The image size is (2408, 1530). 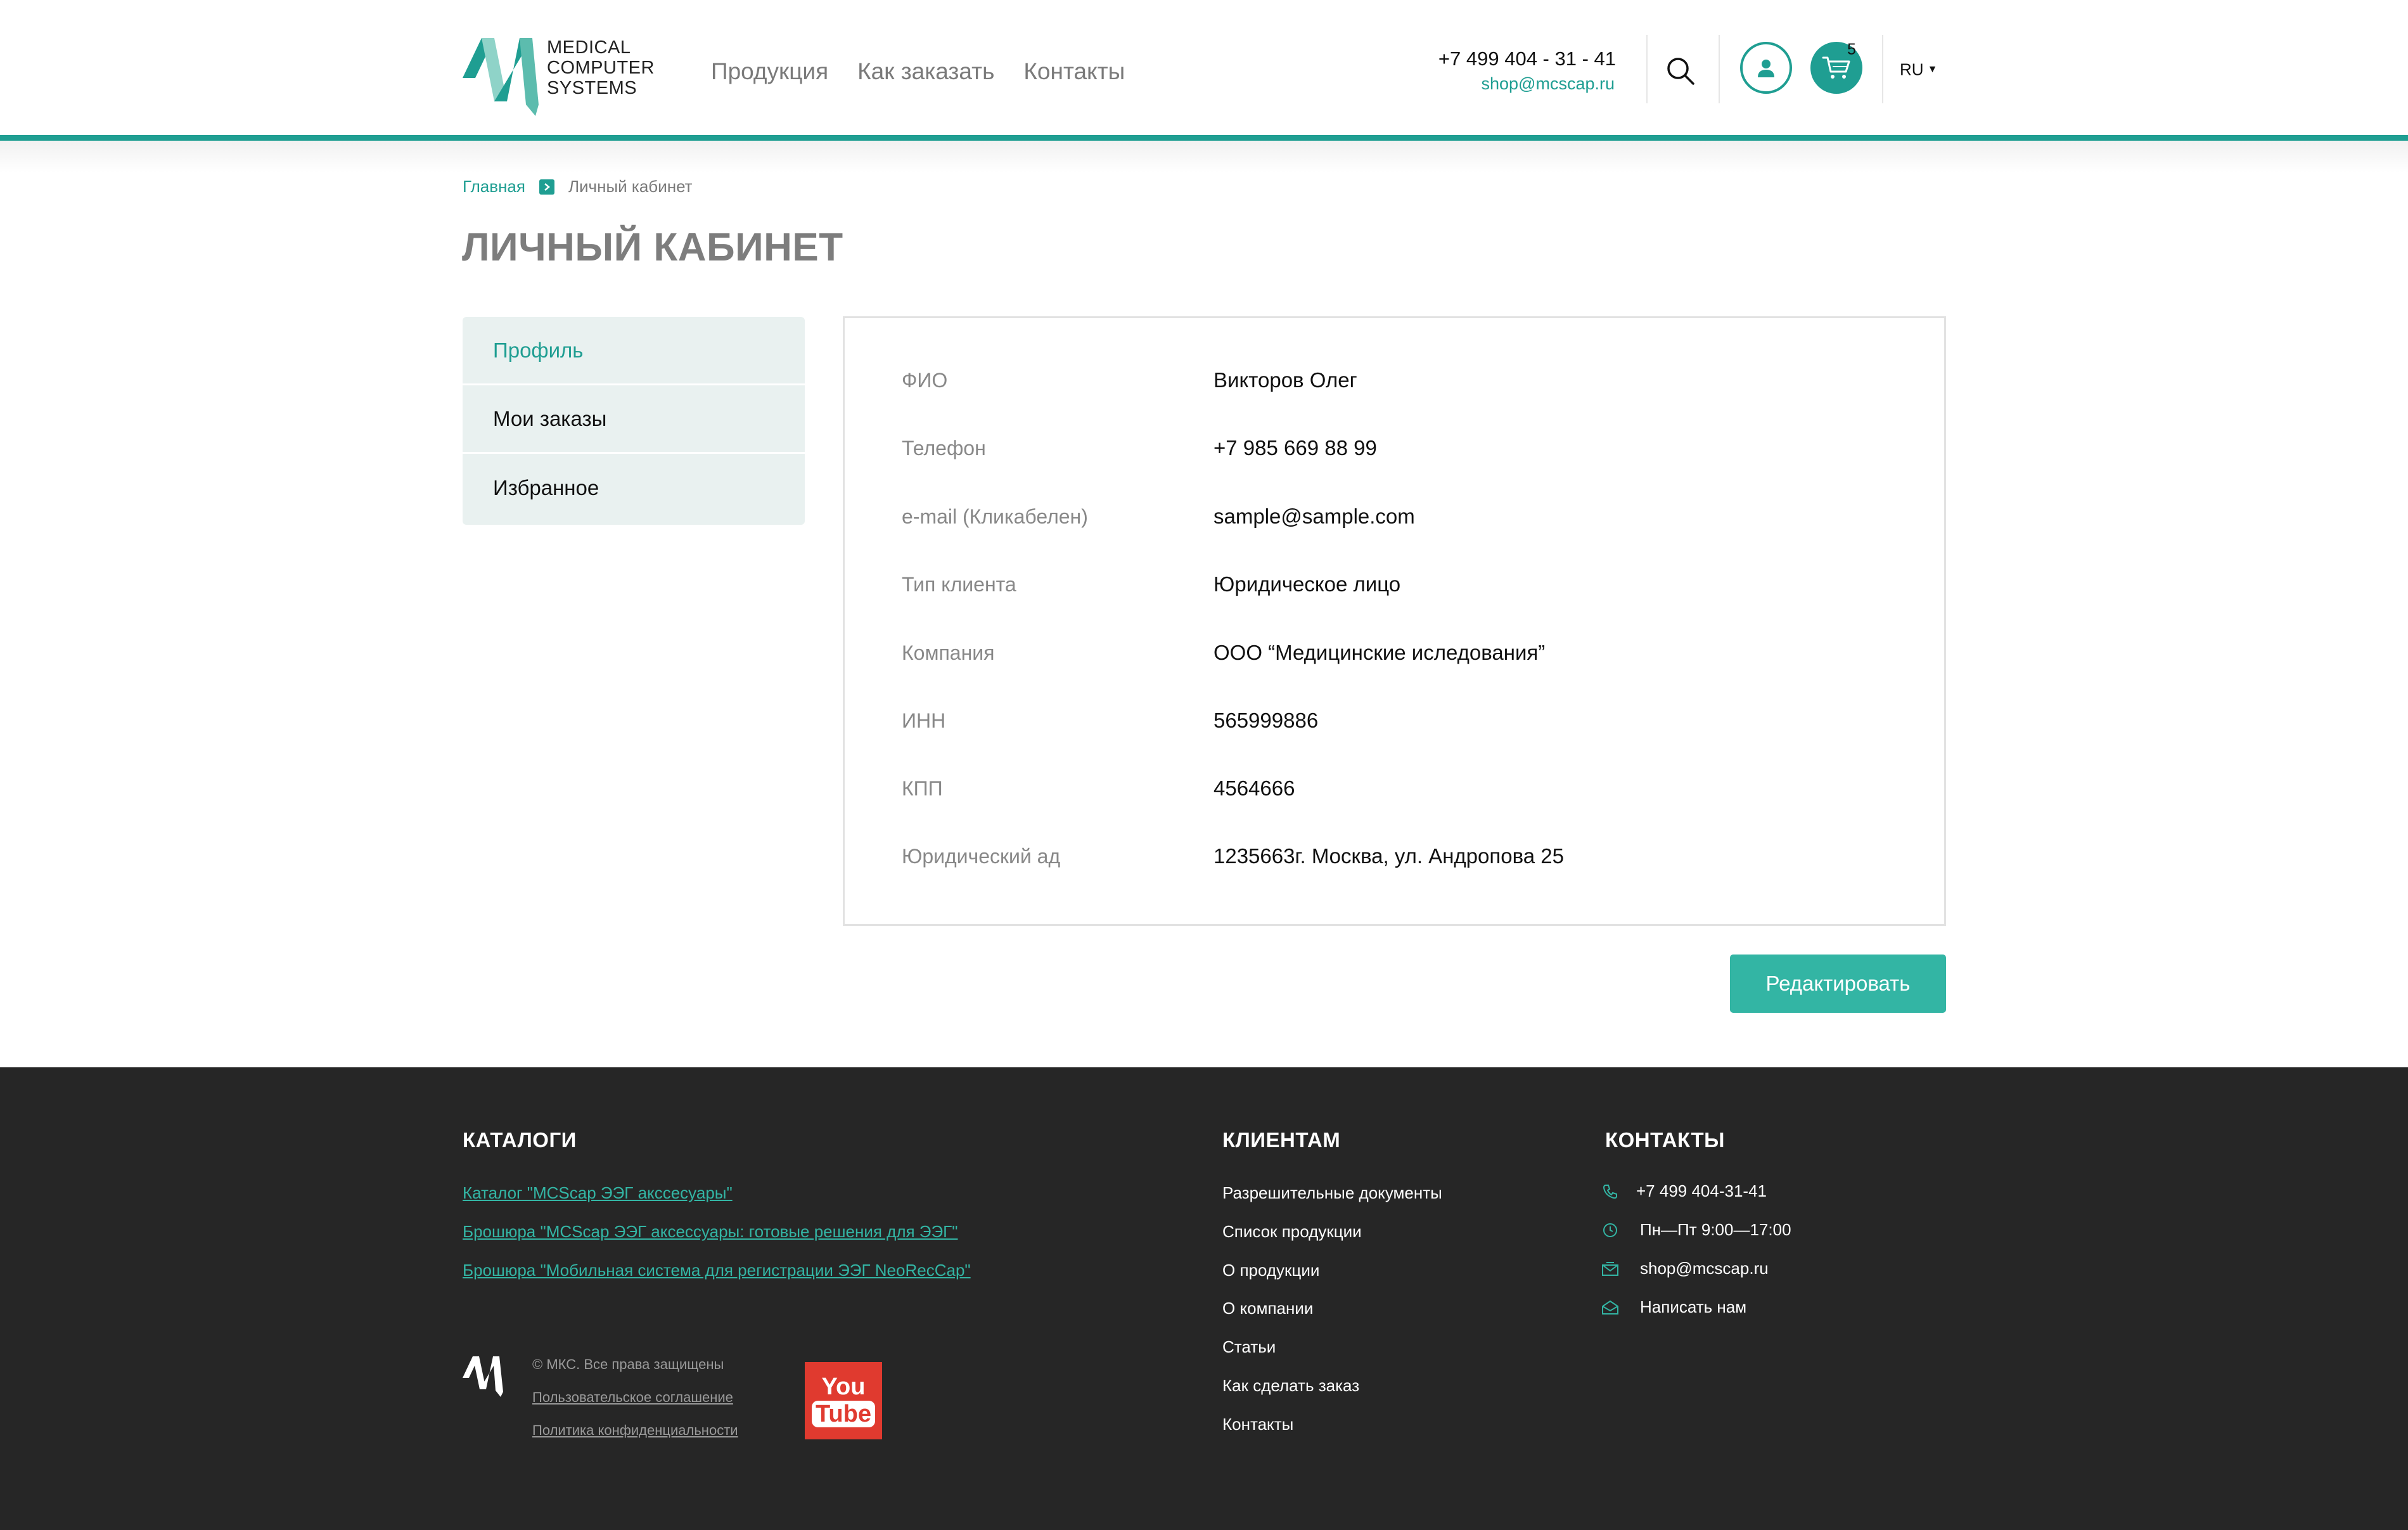 I want to click on footer-contact-phone: +7 499 404-31-41, so click(x=1684, y=1191).